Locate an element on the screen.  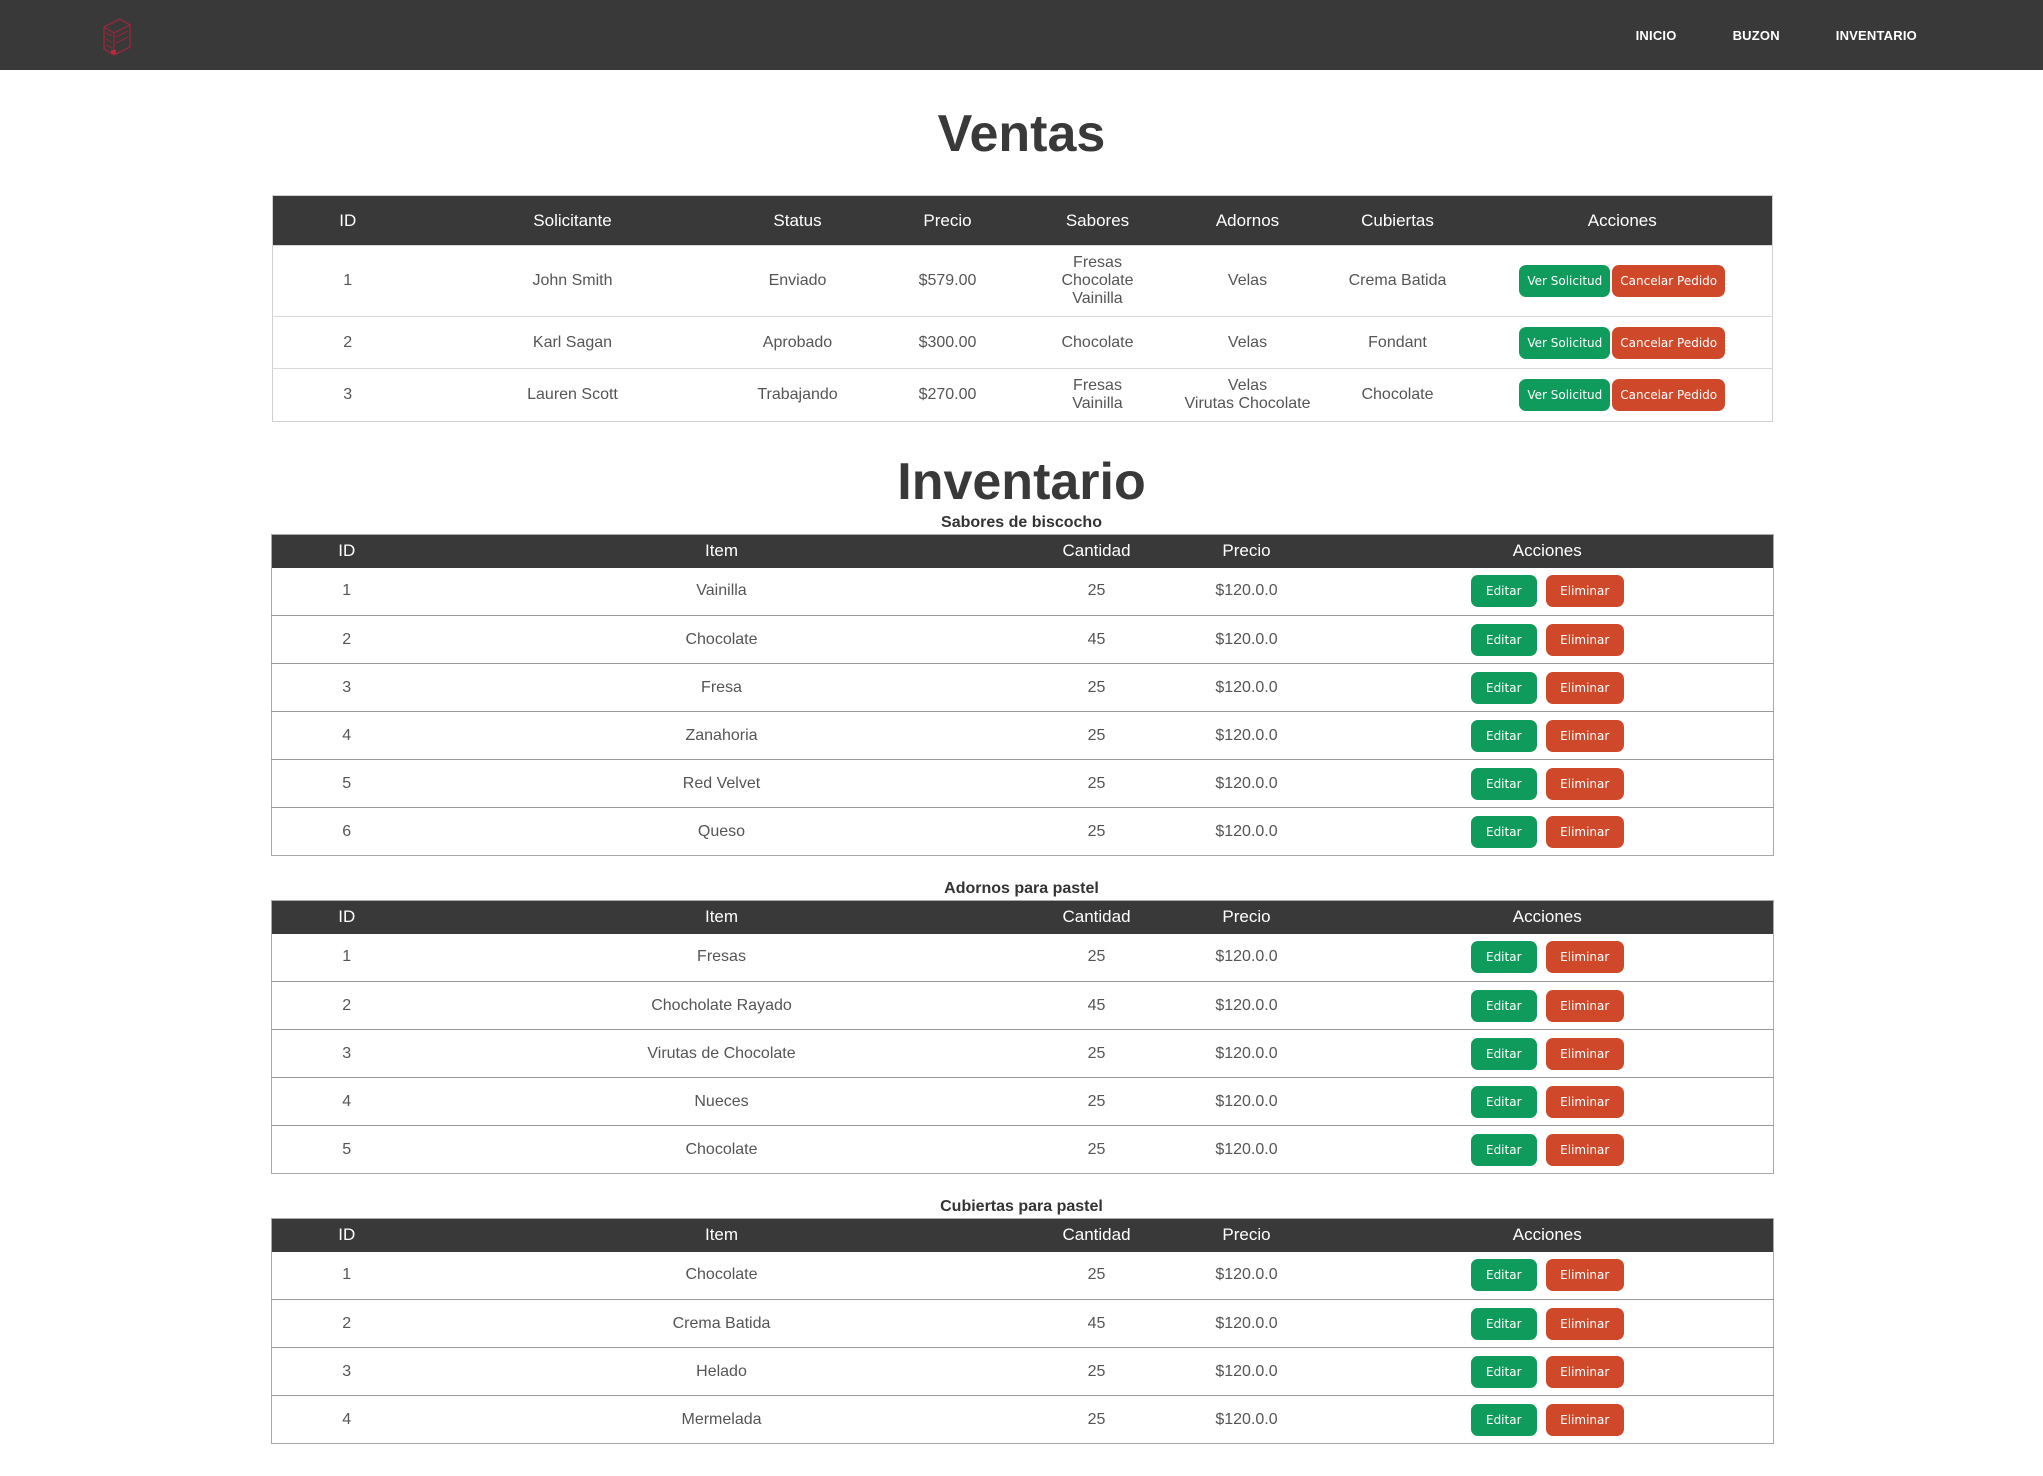
ventas-acciones: Ver Solicitud Cancelar Pedido is located at coordinates (1622, 281).